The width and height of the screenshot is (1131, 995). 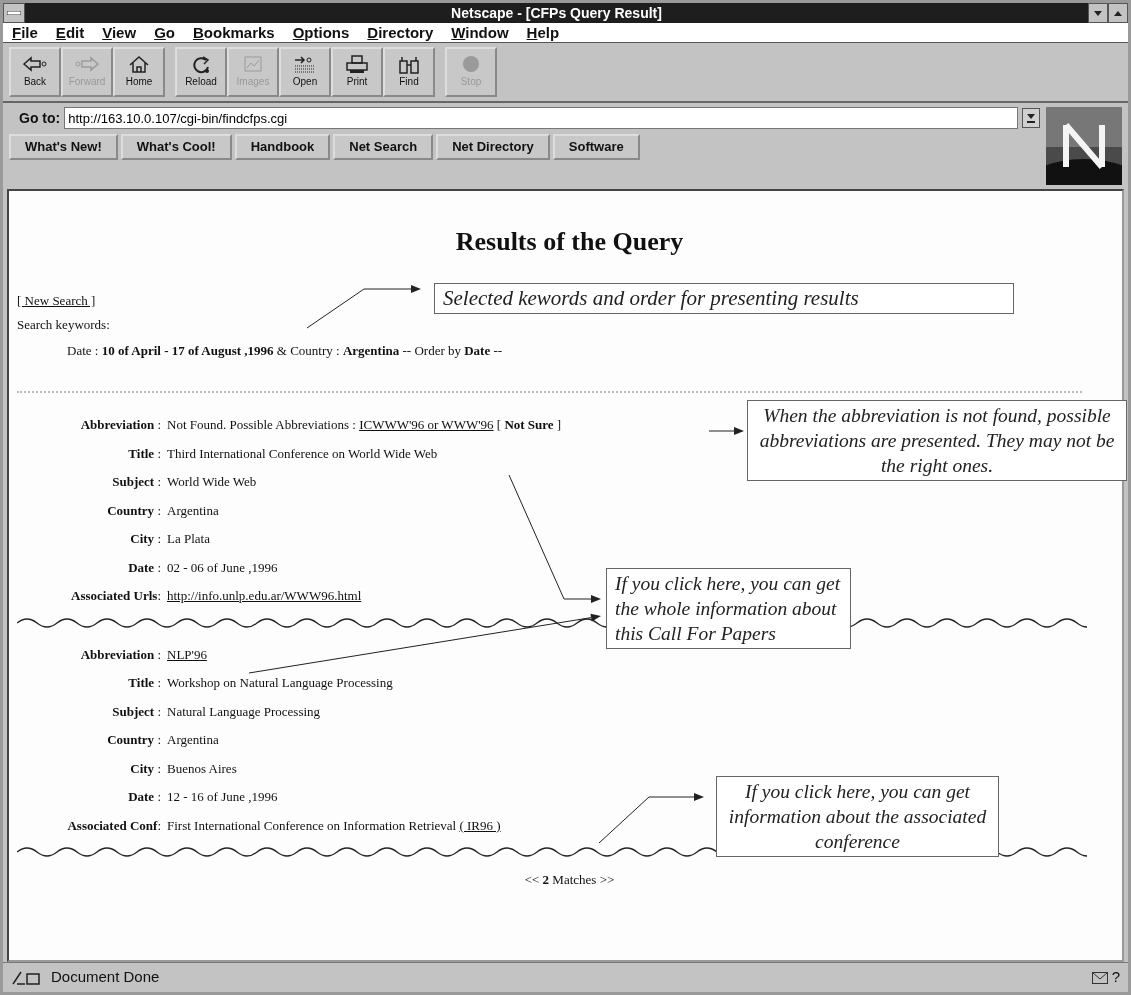 I want to click on callout-note: When the abbreviation is not found, possible abbreviations are presented. They may not be the right ones., so click(x=937, y=440).